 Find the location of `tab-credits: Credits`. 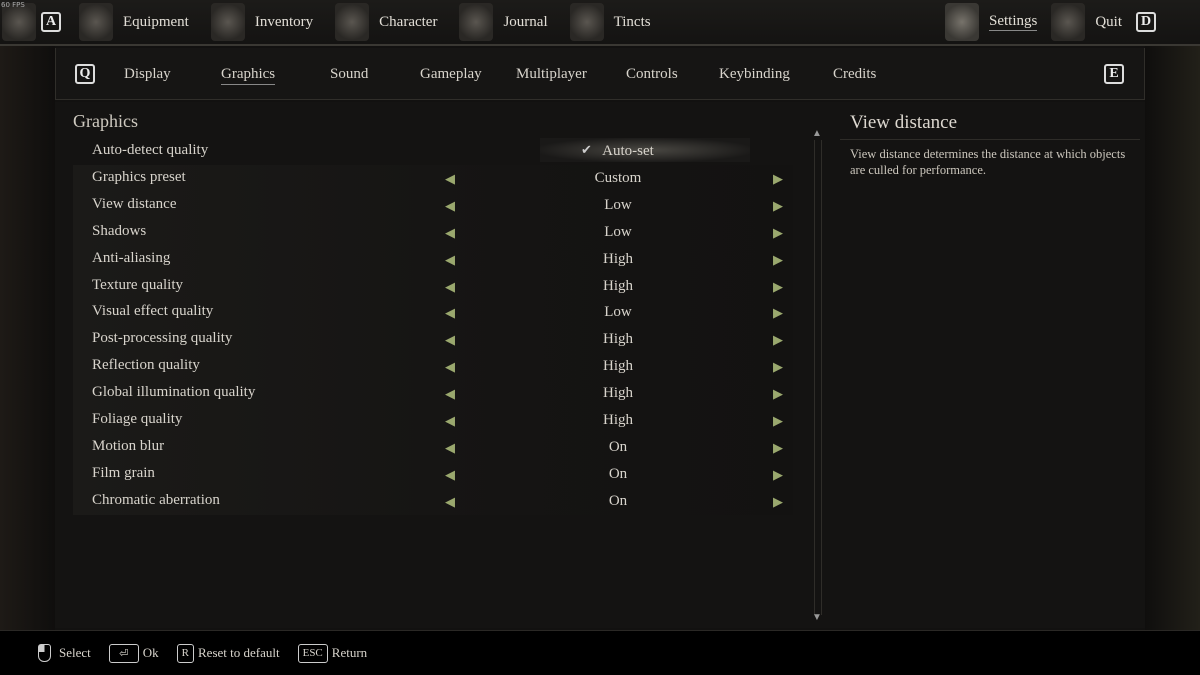

tab-credits: Credits is located at coordinates (854, 74).